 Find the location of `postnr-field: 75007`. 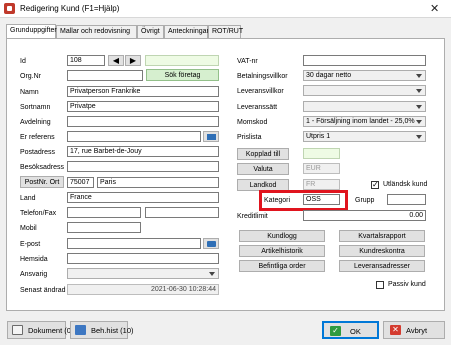

postnr-field: 75007 is located at coordinates (80, 182).